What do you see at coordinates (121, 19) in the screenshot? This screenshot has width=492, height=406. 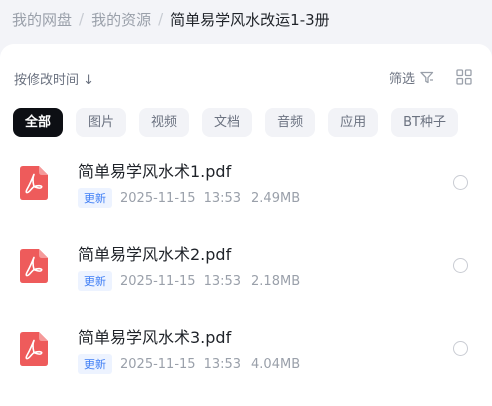 I see `breadcrumb-my-resources: 我的资源` at bounding box center [121, 19].